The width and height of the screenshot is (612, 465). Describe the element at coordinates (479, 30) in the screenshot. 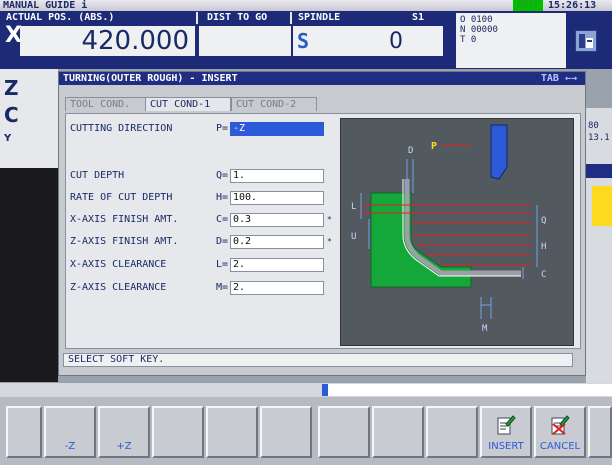

I see `sequence-number: N 00000` at that location.